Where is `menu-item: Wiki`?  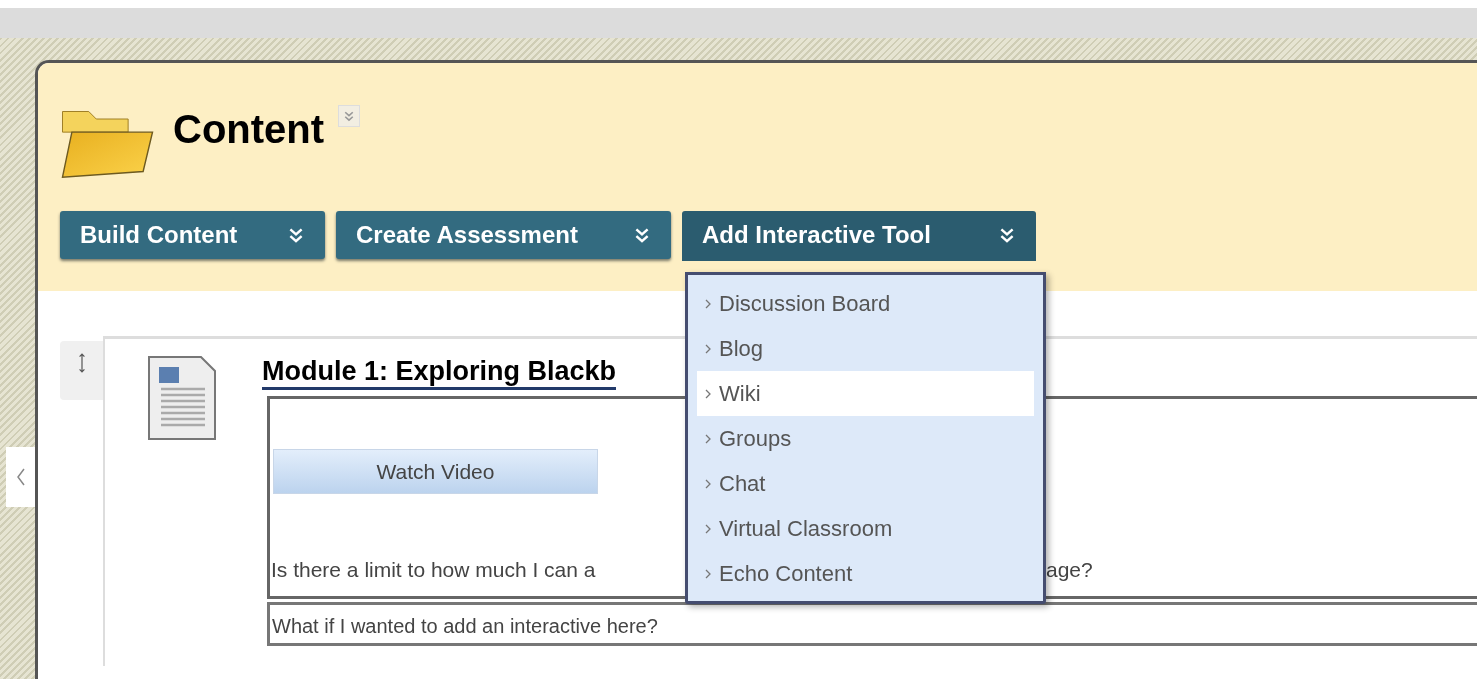 menu-item: Wiki is located at coordinates (865, 393).